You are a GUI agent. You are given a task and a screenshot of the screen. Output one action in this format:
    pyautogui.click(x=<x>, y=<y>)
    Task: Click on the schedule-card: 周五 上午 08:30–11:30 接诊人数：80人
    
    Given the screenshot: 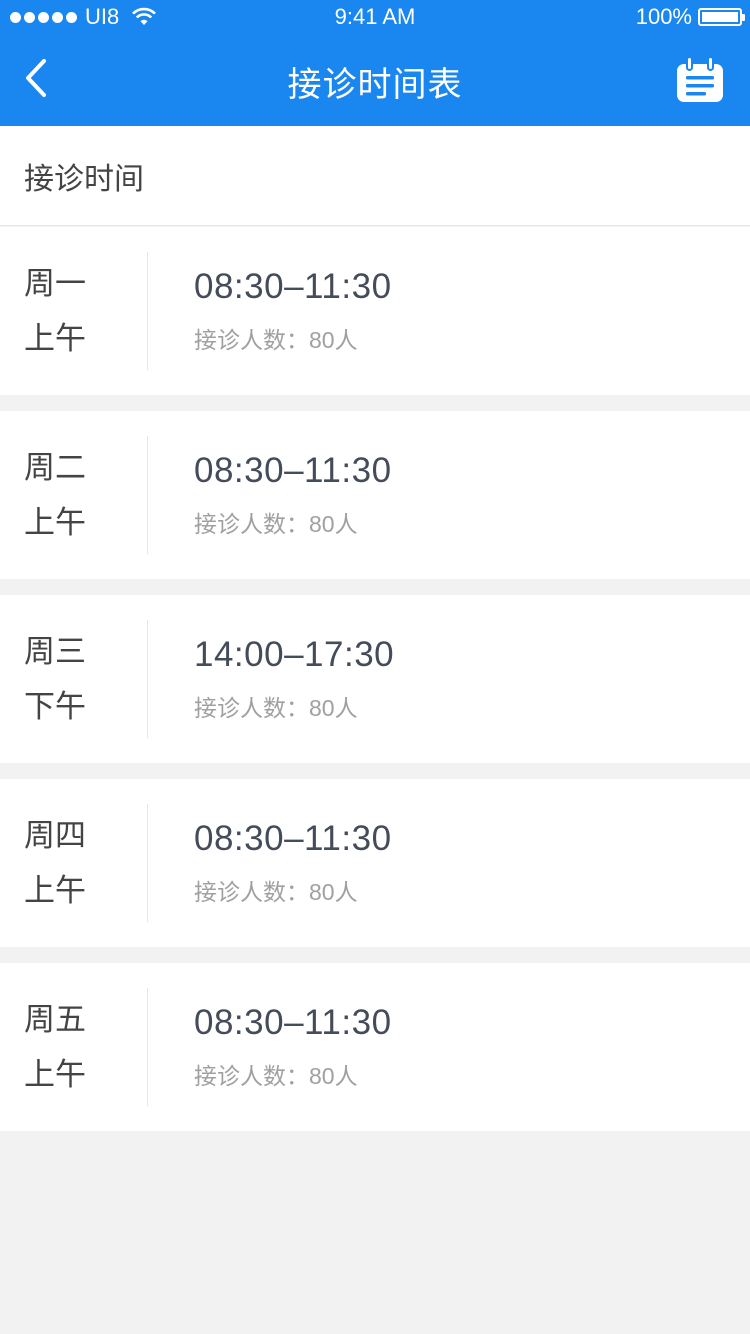 What is the action you would take?
    pyautogui.click(x=375, y=1047)
    